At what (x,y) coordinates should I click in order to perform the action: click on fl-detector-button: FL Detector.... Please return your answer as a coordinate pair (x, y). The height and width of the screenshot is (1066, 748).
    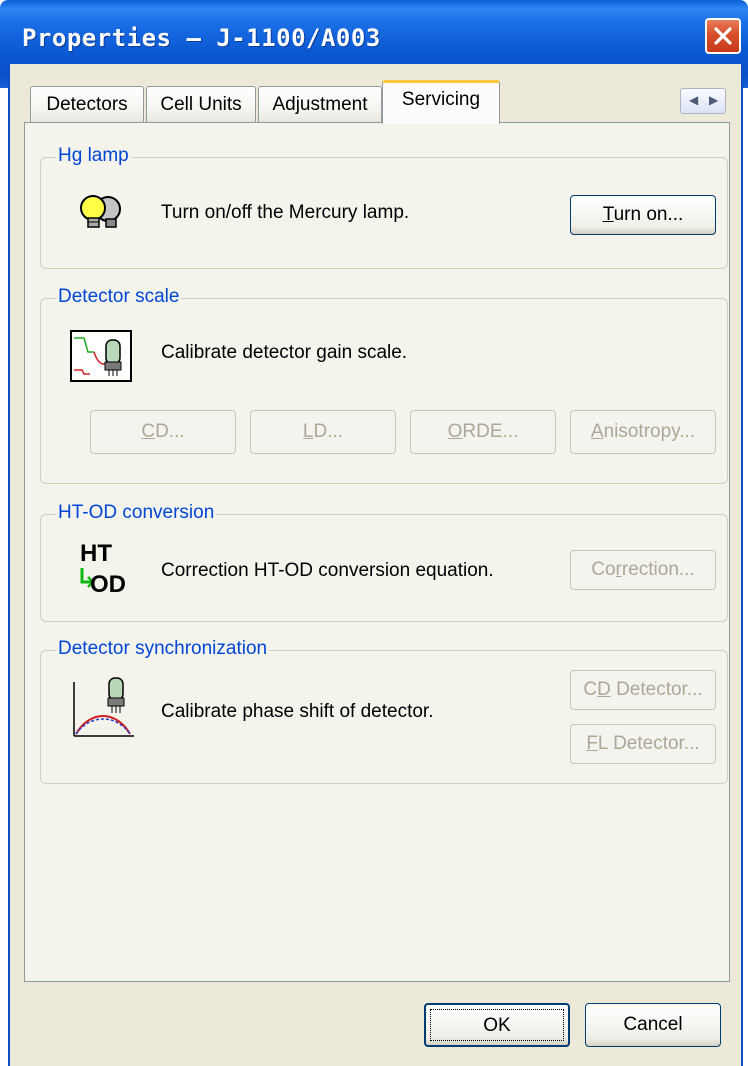
    Looking at the image, I should click on (643, 744).